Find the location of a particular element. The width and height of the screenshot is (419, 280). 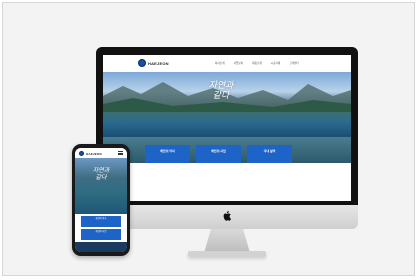

mobile-feature-card: 해전의 역사 is located at coordinates (101, 221).